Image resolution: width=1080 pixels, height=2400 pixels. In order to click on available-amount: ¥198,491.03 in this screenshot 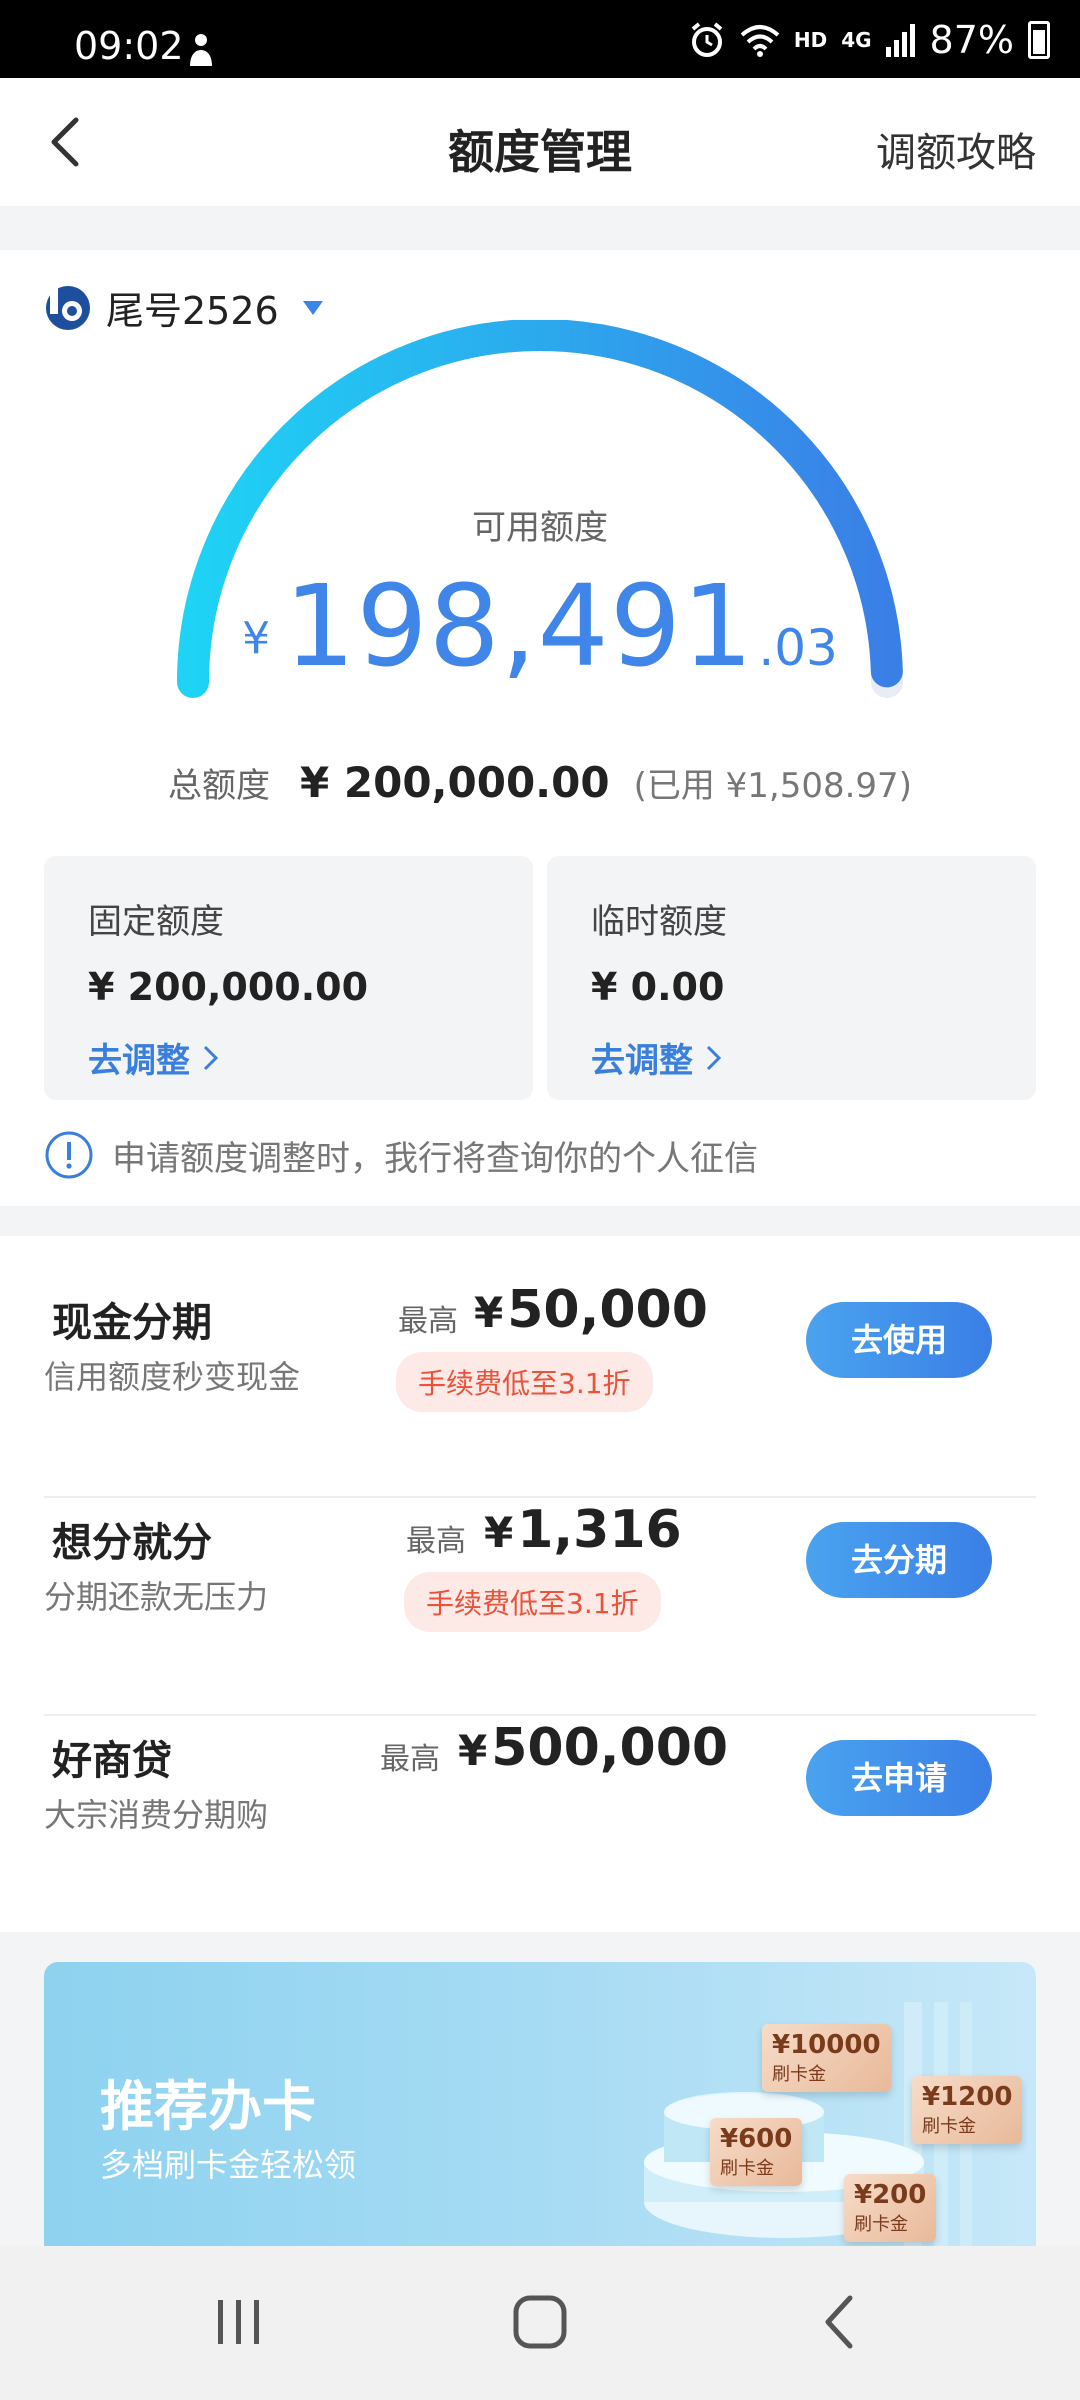, I will do `click(540, 627)`.